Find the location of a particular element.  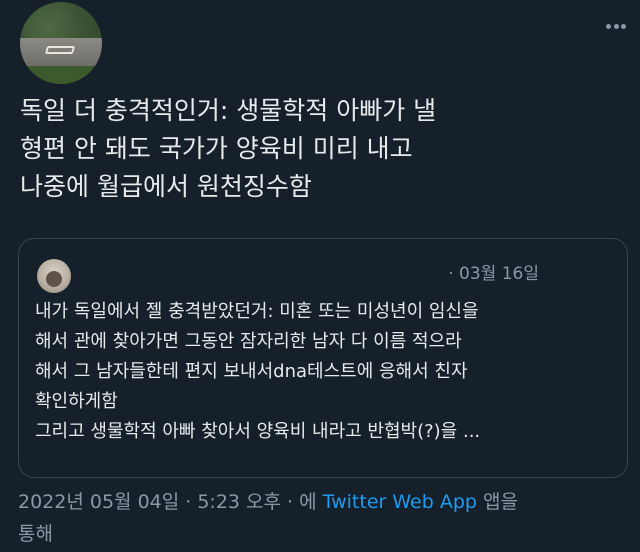

avatar-photo-marking is located at coordinates (60, 50).